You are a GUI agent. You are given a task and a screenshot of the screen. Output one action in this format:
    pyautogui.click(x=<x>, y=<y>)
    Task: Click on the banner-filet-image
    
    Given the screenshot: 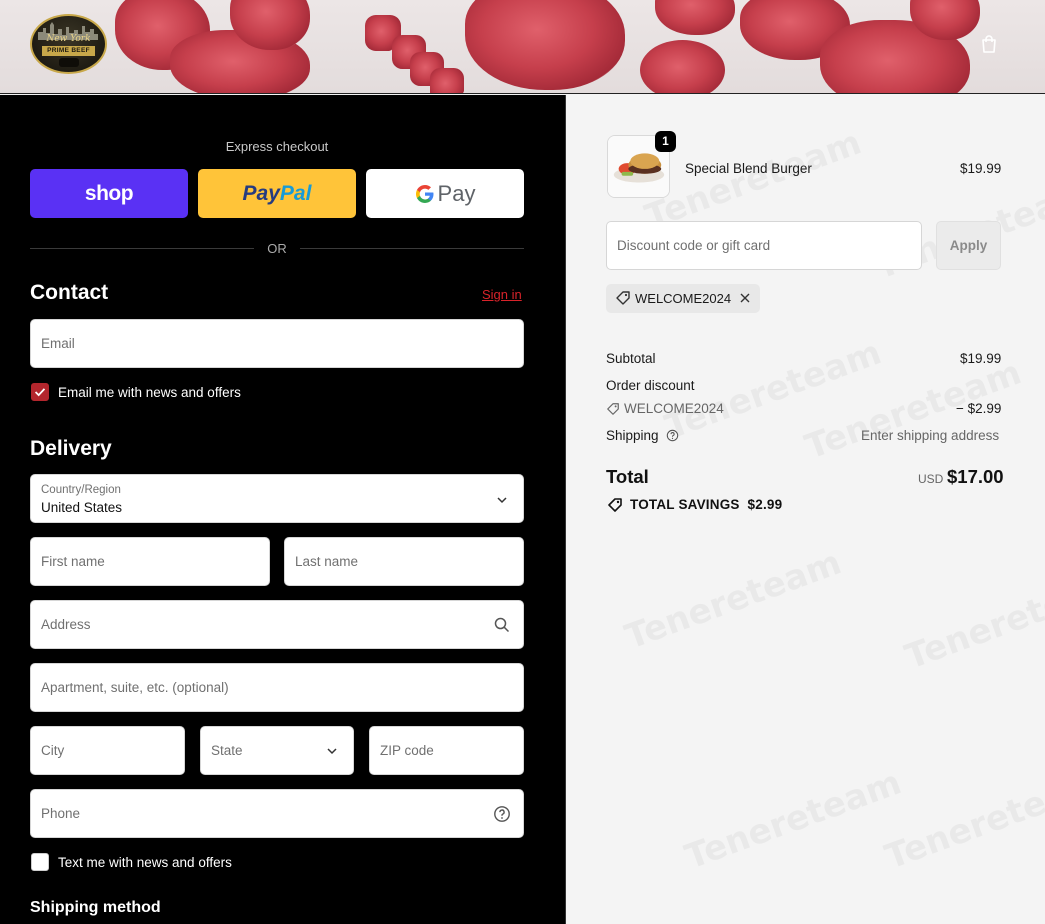 What is the action you would take?
    pyautogui.click(x=682, y=66)
    